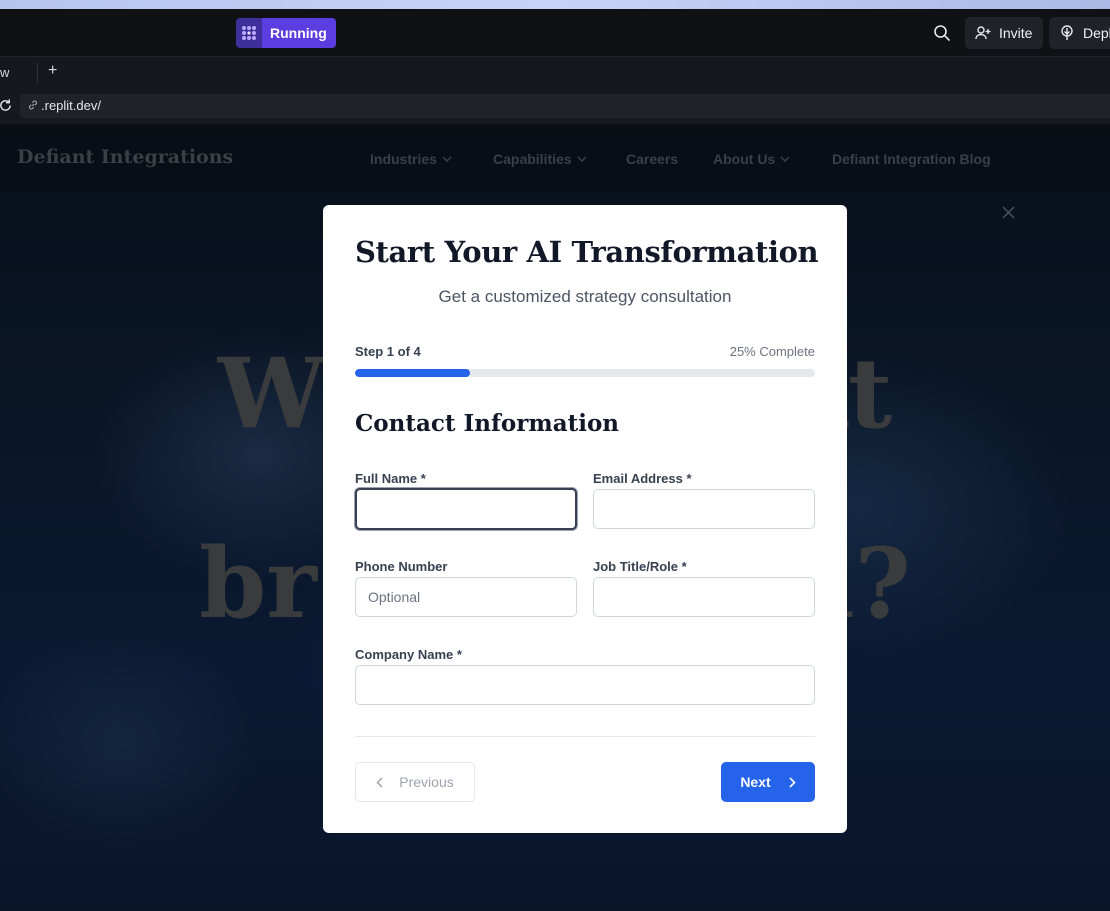 The image size is (1110, 911). What do you see at coordinates (408, 654) in the screenshot?
I see `company-label: Company Name *` at bounding box center [408, 654].